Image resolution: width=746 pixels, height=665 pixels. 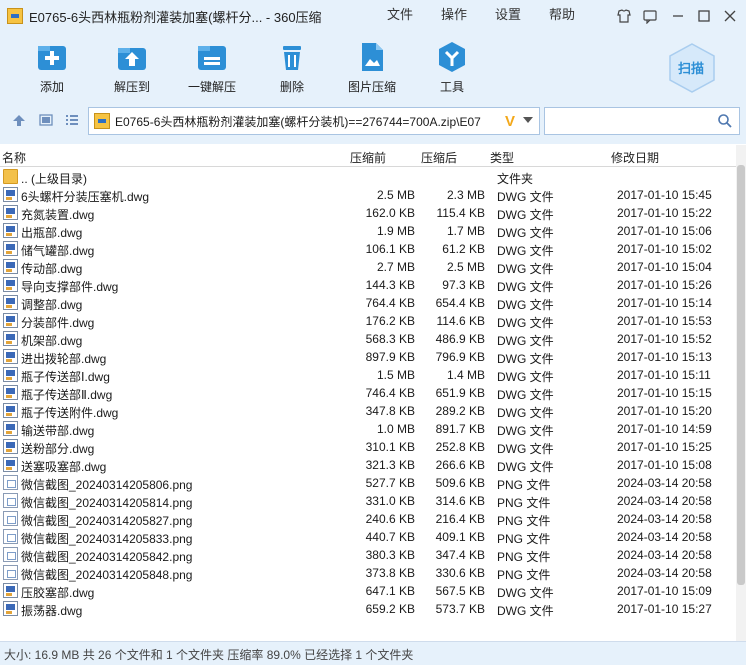 I want to click on delete-button: 删除, so click(x=292, y=68).